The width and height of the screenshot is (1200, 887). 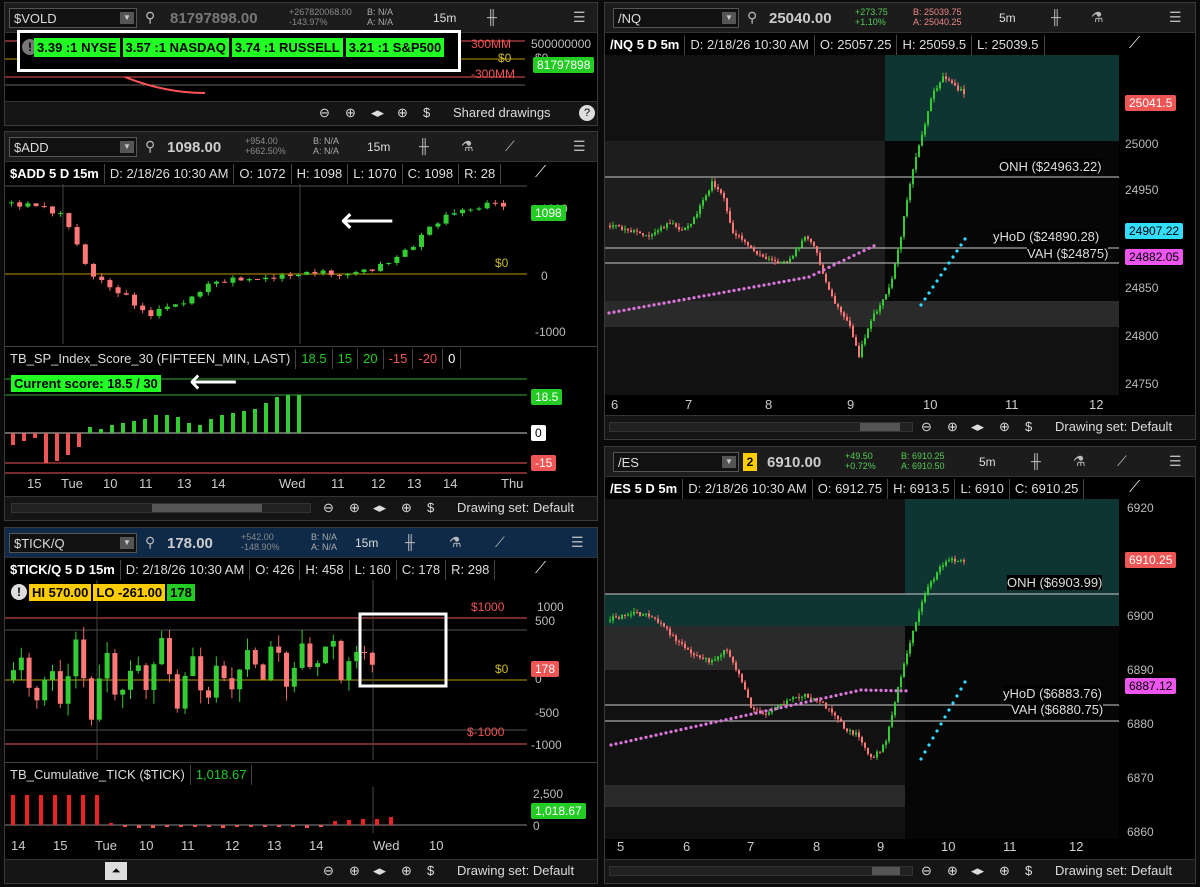 What do you see at coordinates (587, 113) in the screenshot?
I see `help-icon: ?` at bounding box center [587, 113].